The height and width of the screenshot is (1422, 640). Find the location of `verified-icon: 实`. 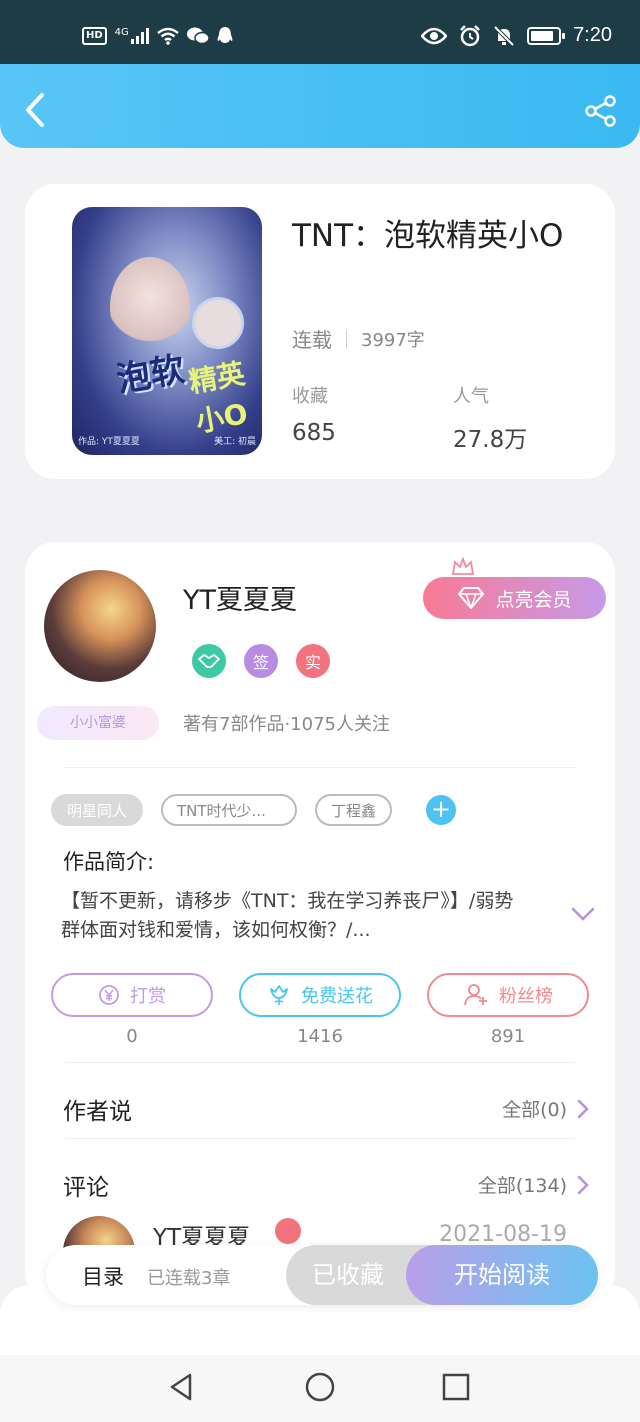

verified-icon: 实 is located at coordinates (313, 661).